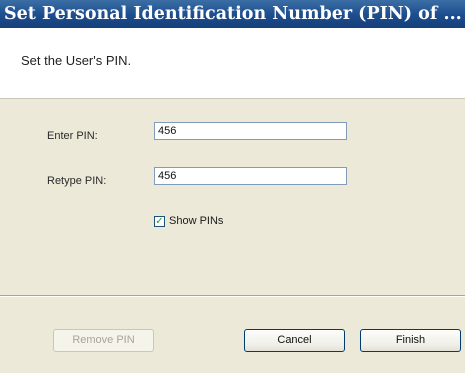 The width and height of the screenshot is (465, 373). What do you see at coordinates (250, 176) in the screenshot?
I see `retype-pin-field` at bounding box center [250, 176].